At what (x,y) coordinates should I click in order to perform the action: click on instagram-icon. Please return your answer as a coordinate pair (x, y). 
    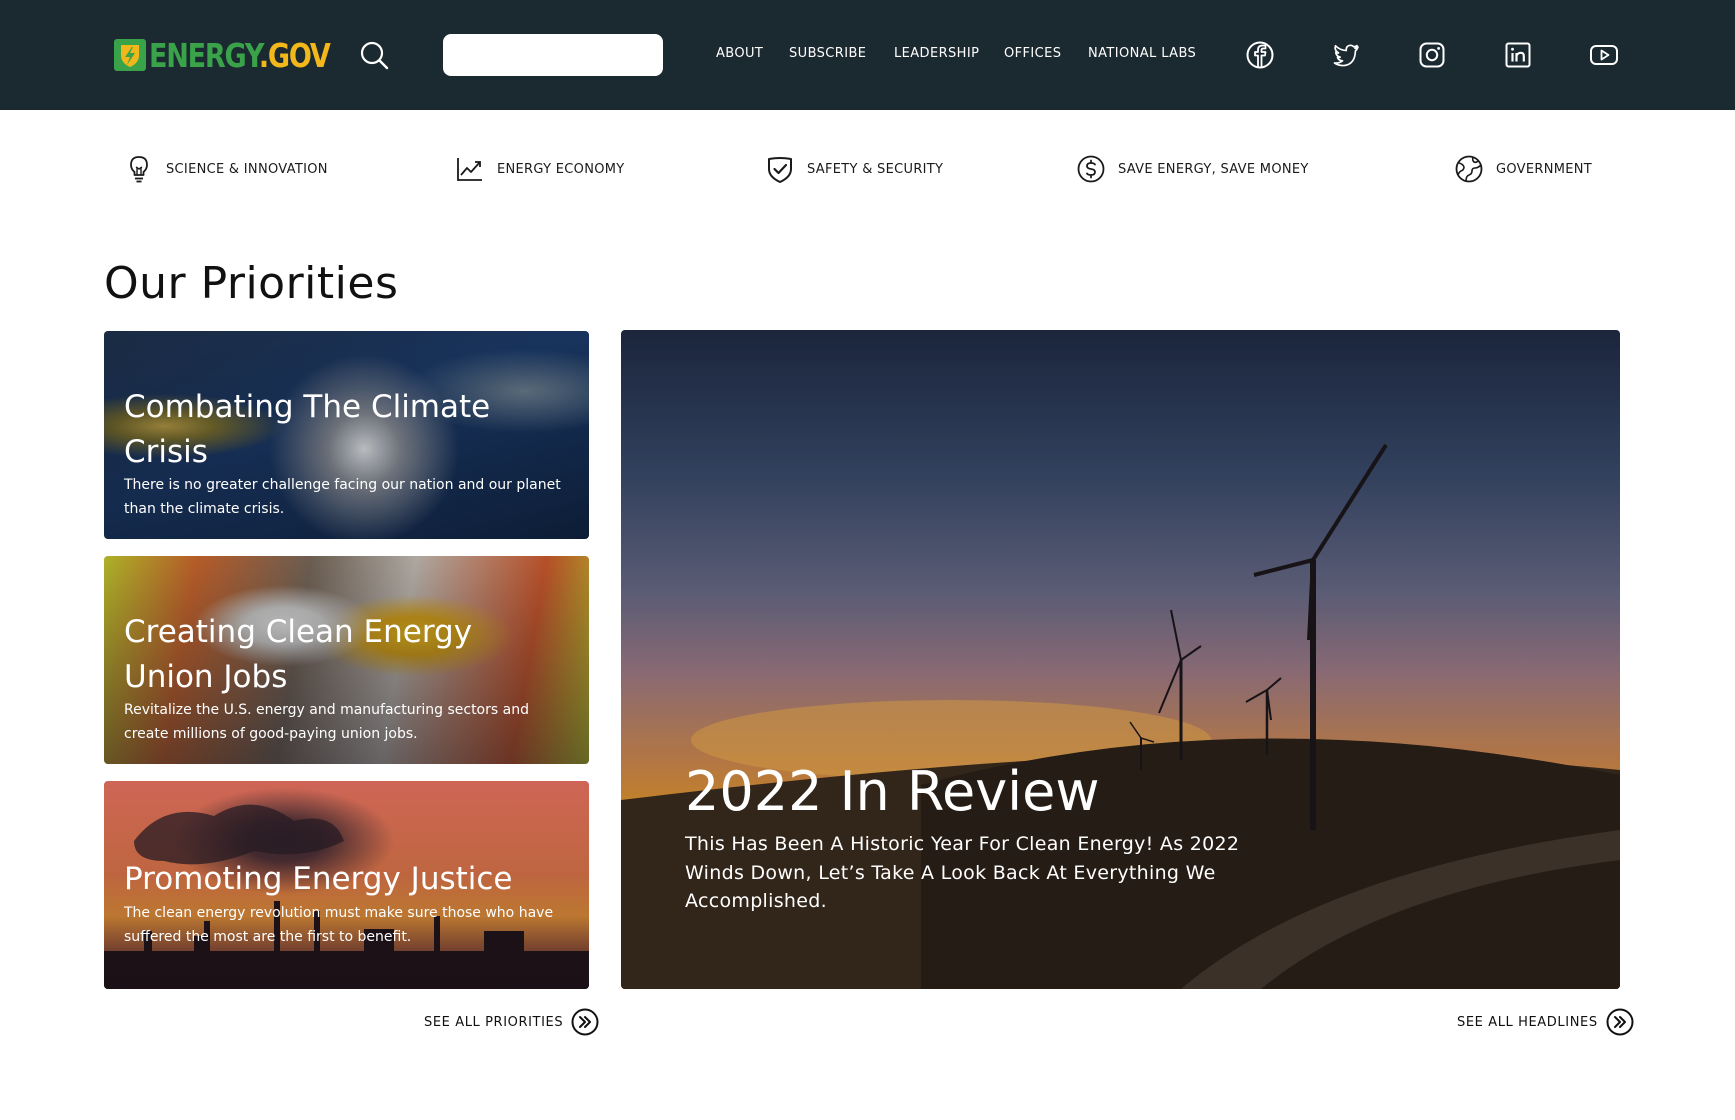
    Looking at the image, I should click on (1432, 55).